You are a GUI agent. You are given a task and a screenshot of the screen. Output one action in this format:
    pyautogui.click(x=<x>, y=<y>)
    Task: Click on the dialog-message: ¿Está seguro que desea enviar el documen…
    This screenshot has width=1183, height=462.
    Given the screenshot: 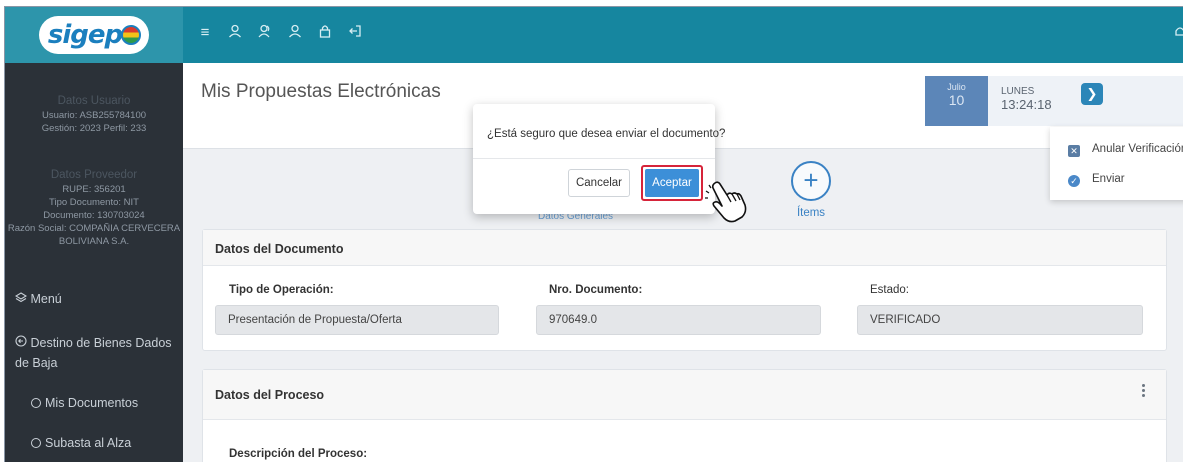 What is the action you would take?
    pyautogui.click(x=606, y=134)
    